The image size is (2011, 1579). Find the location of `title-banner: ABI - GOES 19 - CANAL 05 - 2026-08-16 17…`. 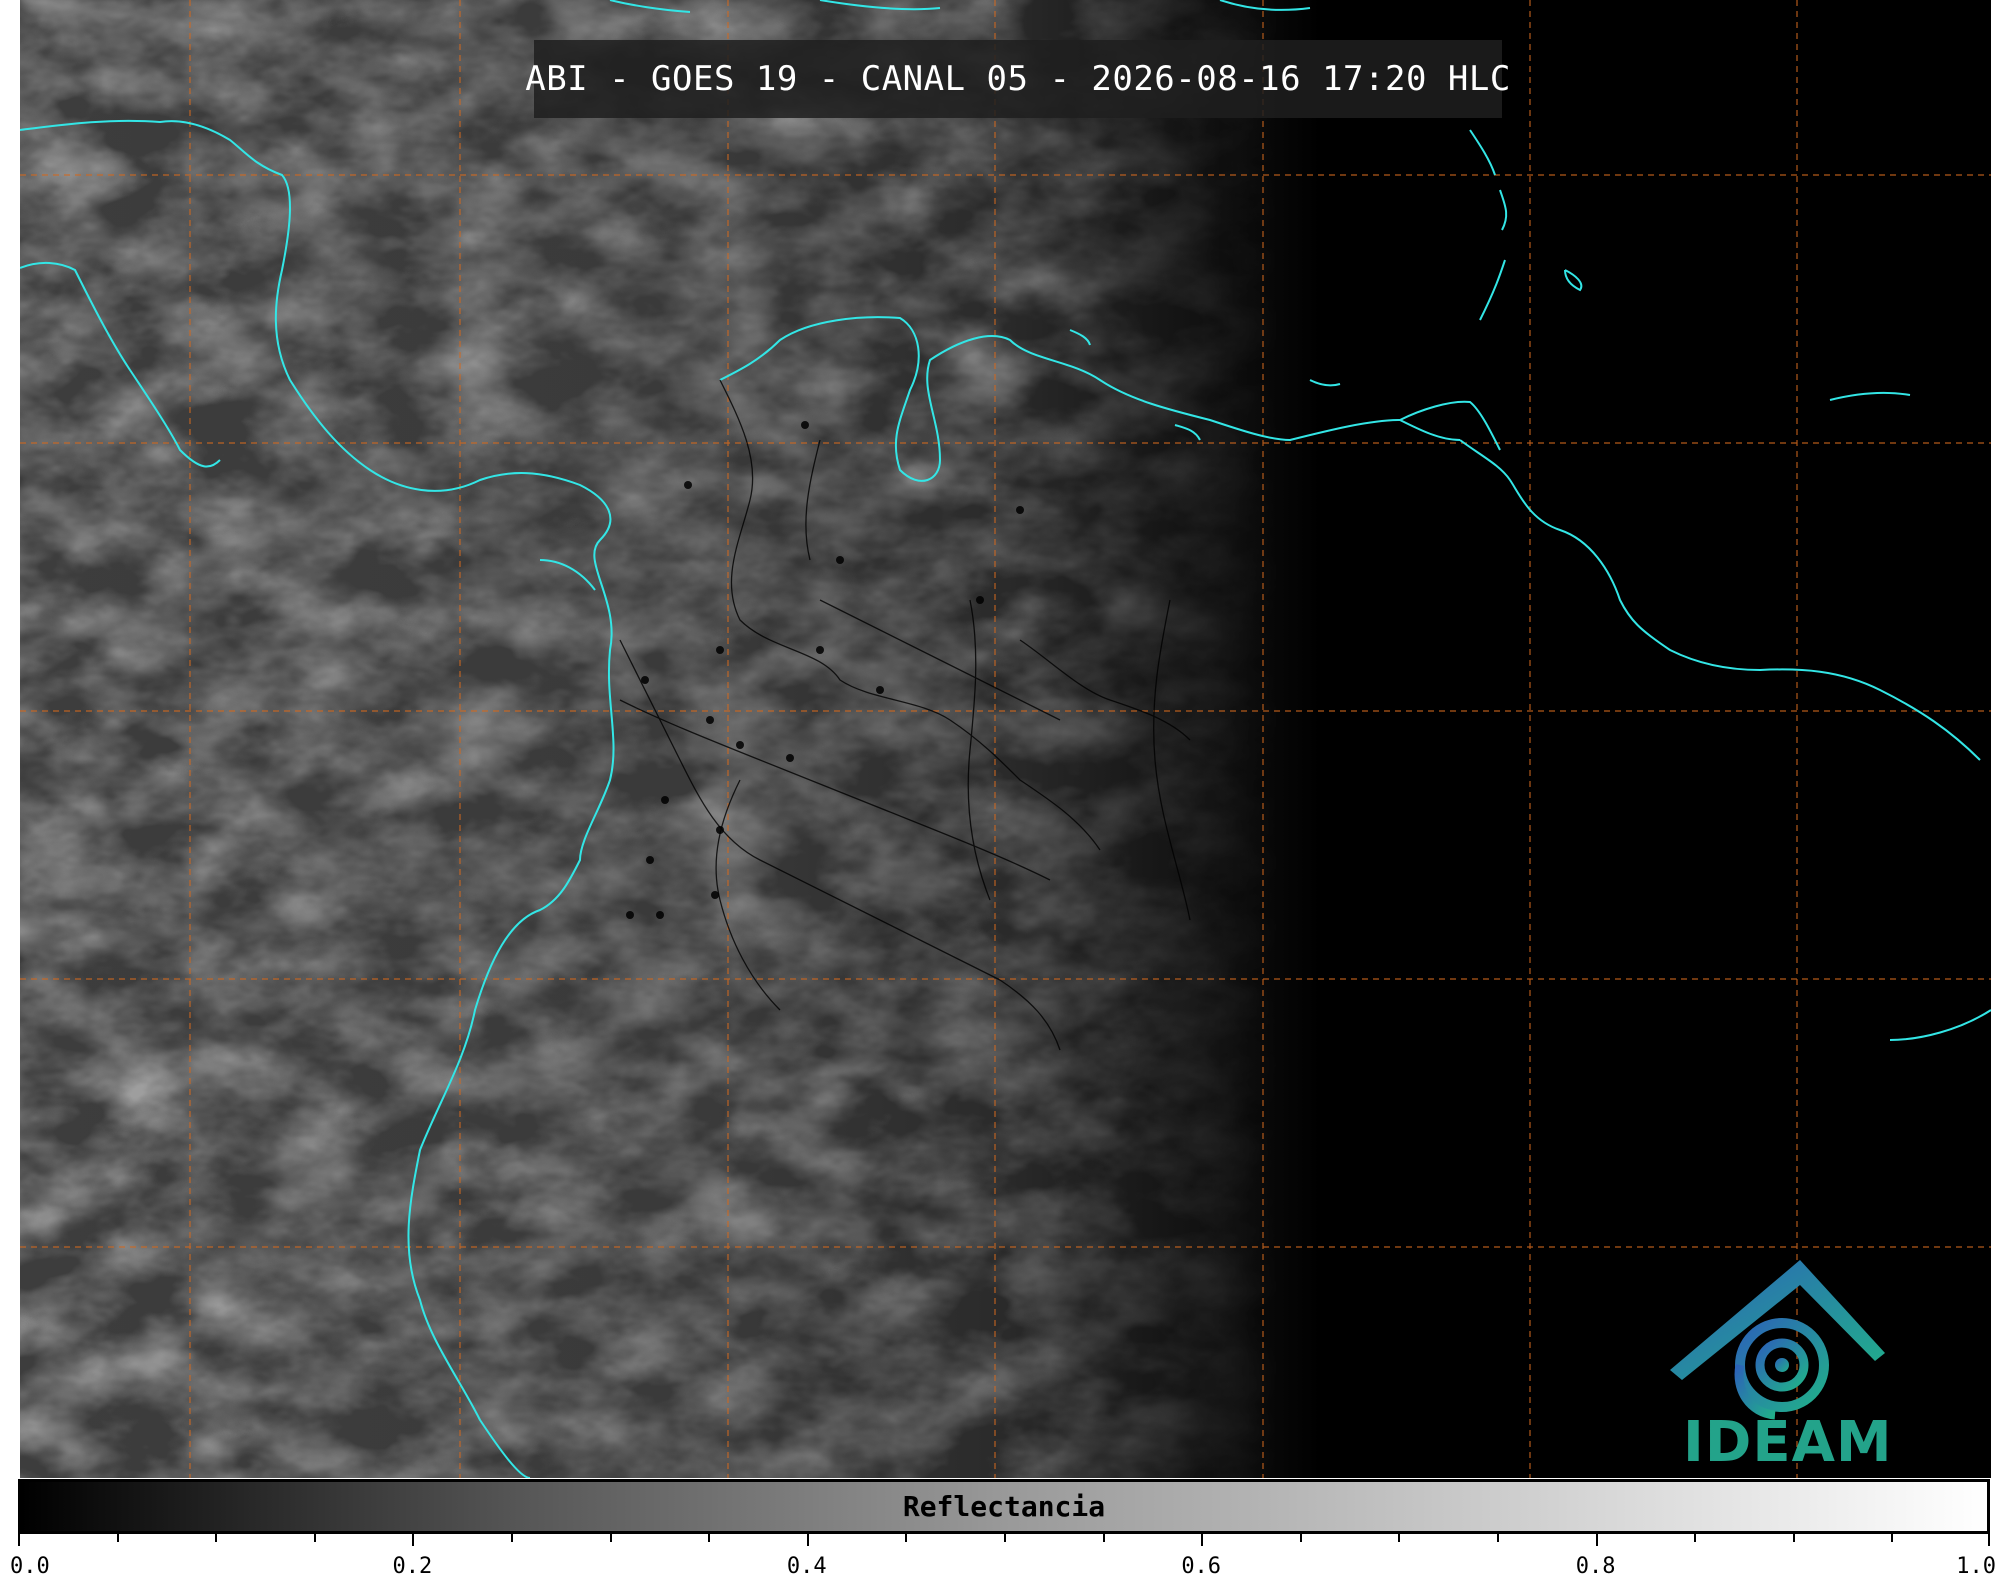

title-banner: ABI - GOES 19 - CANAL 05 - 2026-08-16 17… is located at coordinates (1017, 79).